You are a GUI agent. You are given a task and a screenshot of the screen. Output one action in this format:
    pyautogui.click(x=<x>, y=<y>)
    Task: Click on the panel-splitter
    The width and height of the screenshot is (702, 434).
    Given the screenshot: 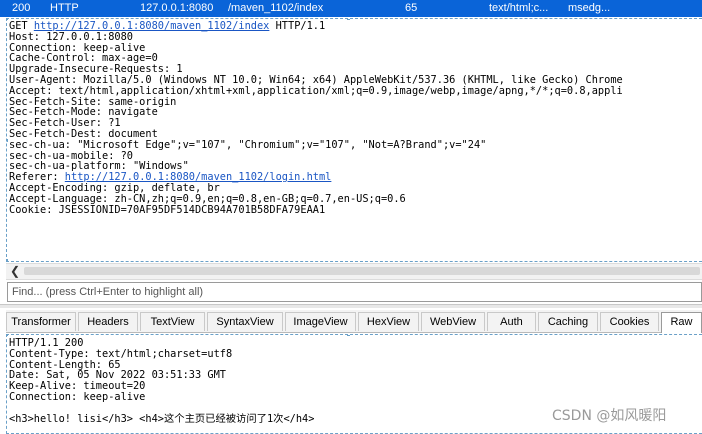 What is the action you would take?
    pyautogui.click(x=351, y=306)
    